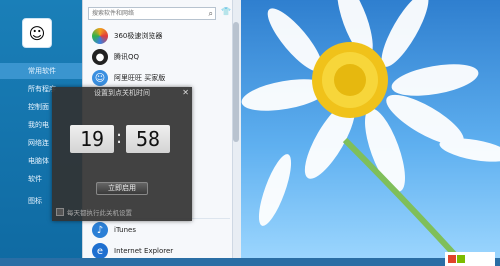 The height and width of the screenshot is (266, 500). What do you see at coordinates (100, 36) in the screenshot?
I see `360-browser-icon` at bounding box center [100, 36].